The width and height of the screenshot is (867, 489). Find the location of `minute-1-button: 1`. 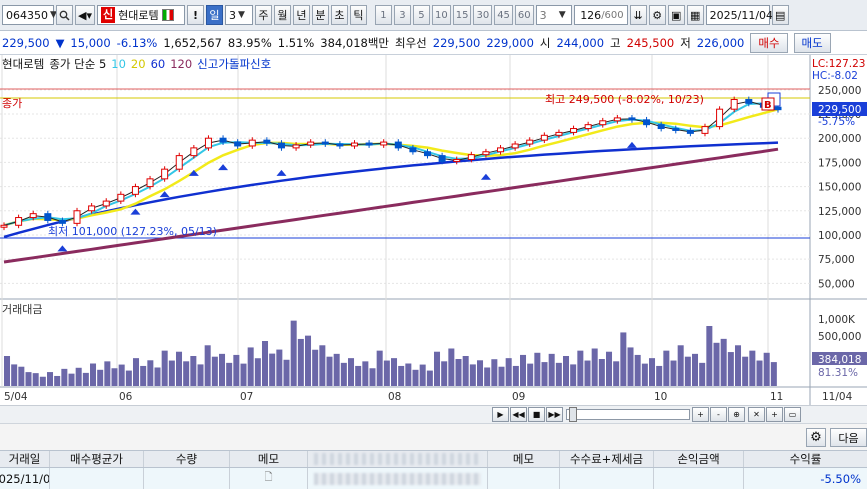

minute-1-button: 1 is located at coordinates (383, 15).